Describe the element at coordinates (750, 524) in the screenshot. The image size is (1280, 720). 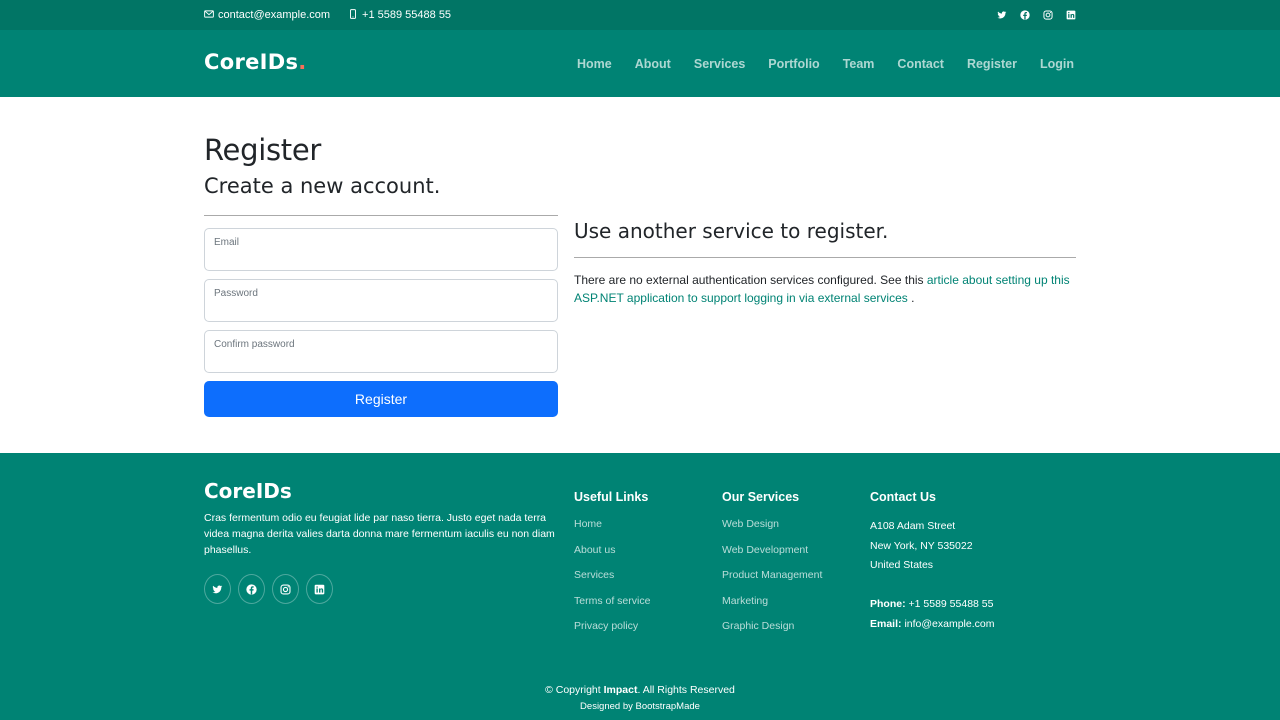
I see `footer-service-web-design: Web Design` at that location.